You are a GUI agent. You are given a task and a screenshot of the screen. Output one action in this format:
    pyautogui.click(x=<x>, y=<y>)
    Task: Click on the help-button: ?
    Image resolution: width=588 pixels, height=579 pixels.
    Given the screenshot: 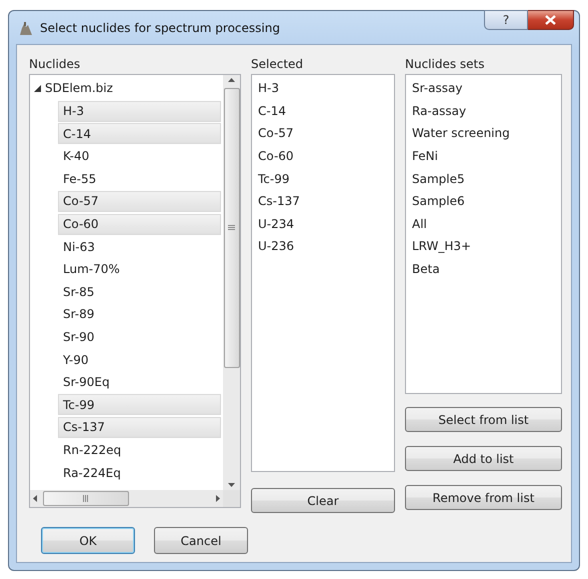 What is the action you would take?
    pyautogui.click(x=506, y=20)
    